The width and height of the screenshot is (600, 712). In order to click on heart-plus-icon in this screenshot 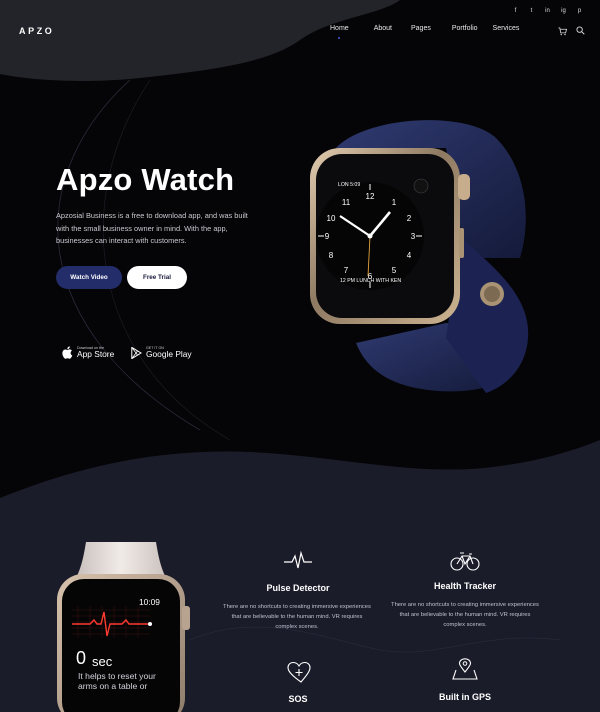, I will do `click(299, 672)`.